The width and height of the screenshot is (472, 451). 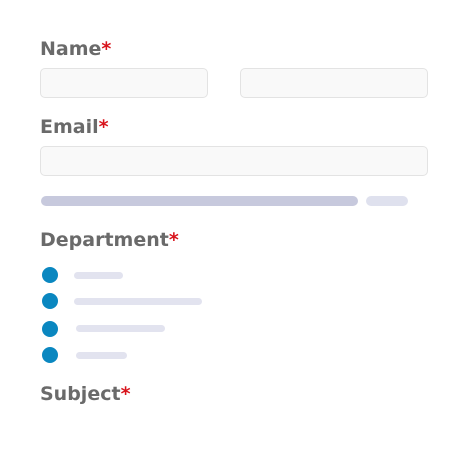 I want to click on subject-label-text: Subject, so click(x=80, y=394).